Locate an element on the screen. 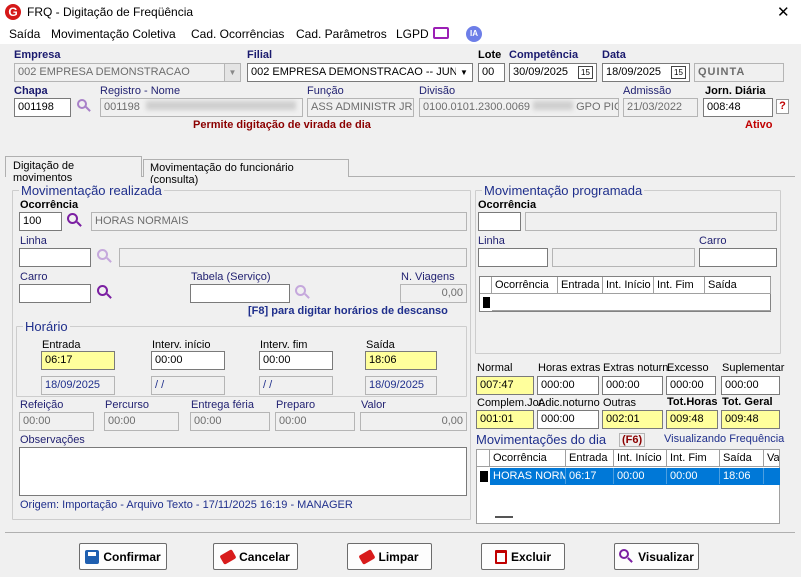 This screenshot has width=801, height=577. prog-linha-desc is located at coordinates (623, 257).